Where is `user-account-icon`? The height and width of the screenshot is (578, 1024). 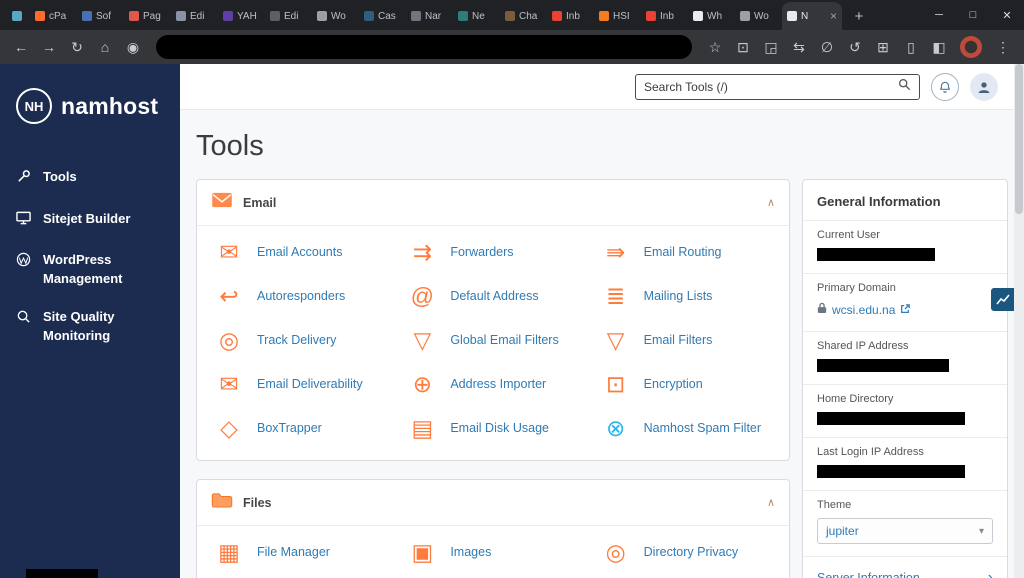
user-account-icon is located at coordinates (984, 86).